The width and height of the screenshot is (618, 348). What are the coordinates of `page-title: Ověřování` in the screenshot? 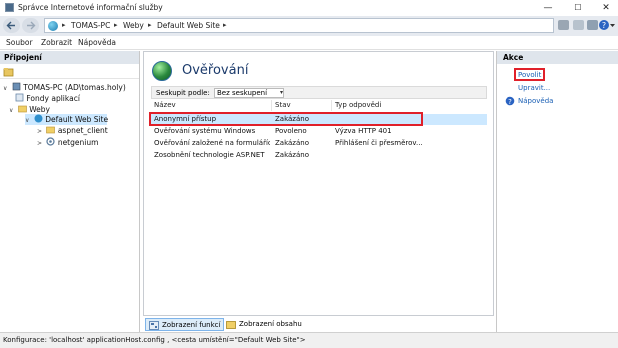 It's located at (215, 70).